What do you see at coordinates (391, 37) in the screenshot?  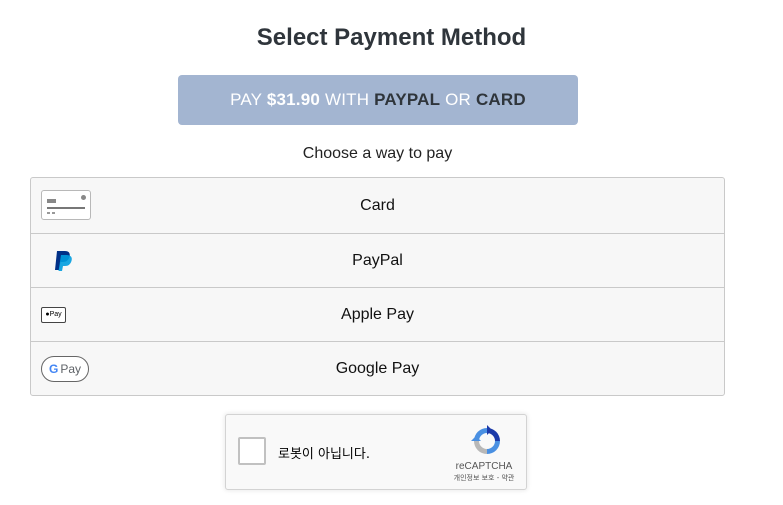 I see `page-title: Select Payment Method` at bounding box center [391, 37].